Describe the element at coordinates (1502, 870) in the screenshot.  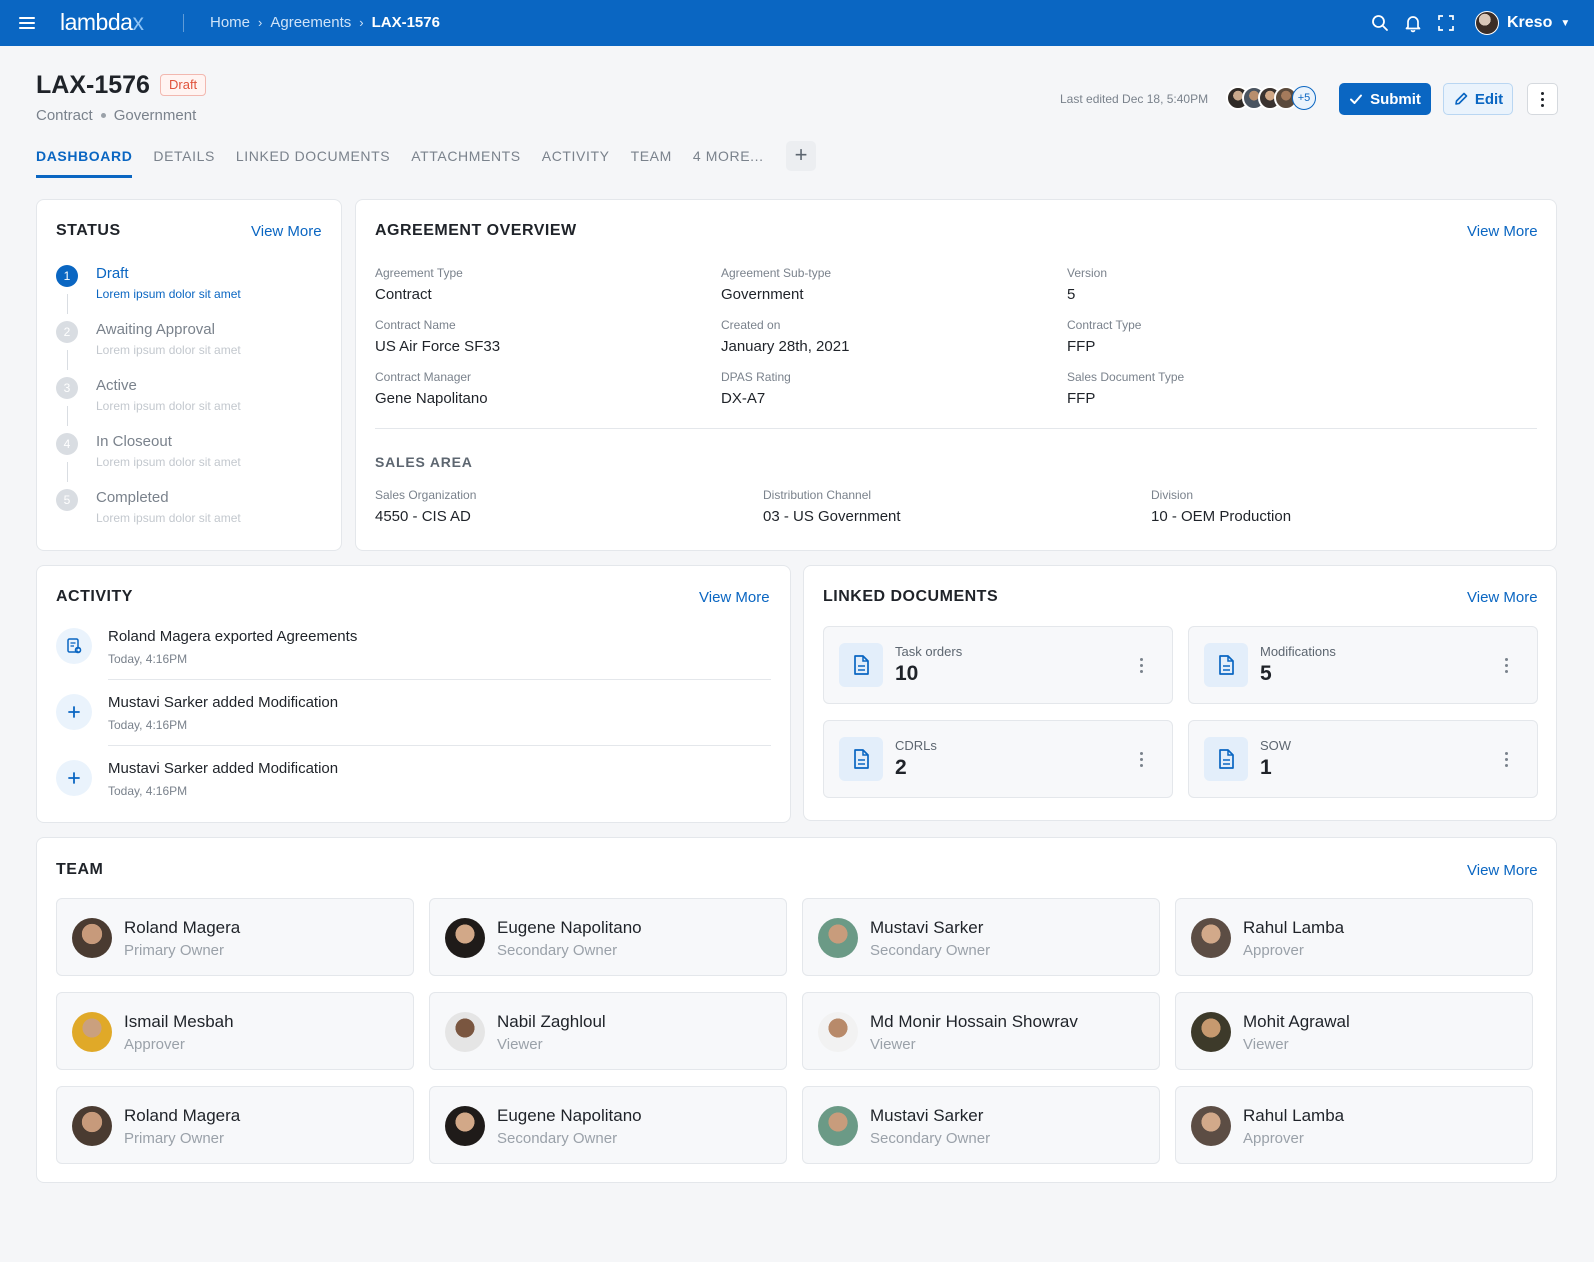
I see `team-view-more-link: View More` at that location.